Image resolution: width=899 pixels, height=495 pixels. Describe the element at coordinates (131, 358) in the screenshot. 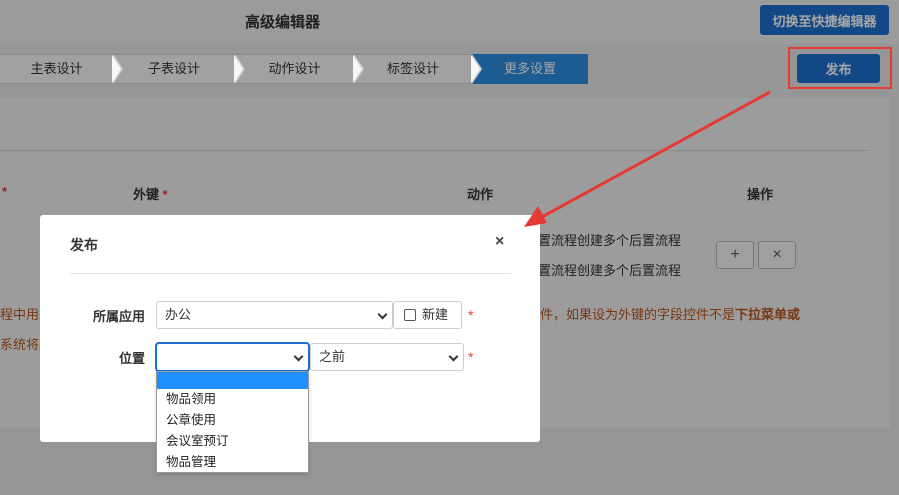

I see `position-label: 位置` at that location.